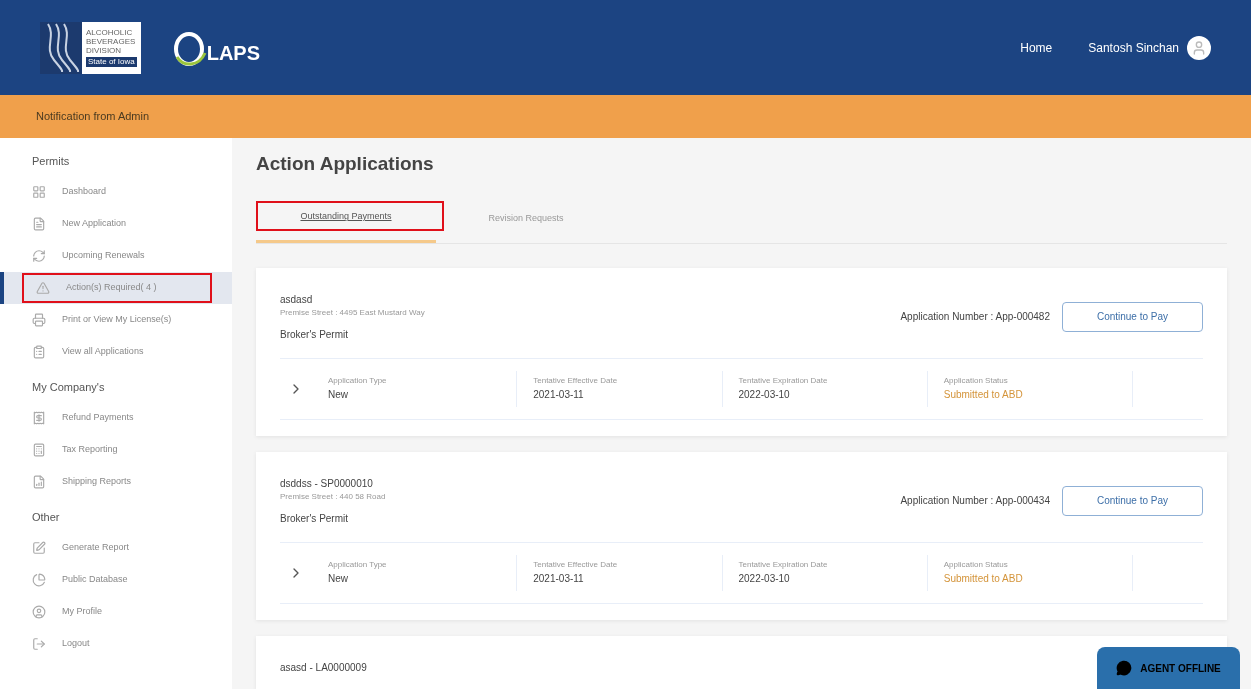  I want to click on sidebar-item: Generate Report, so click(116, 548).